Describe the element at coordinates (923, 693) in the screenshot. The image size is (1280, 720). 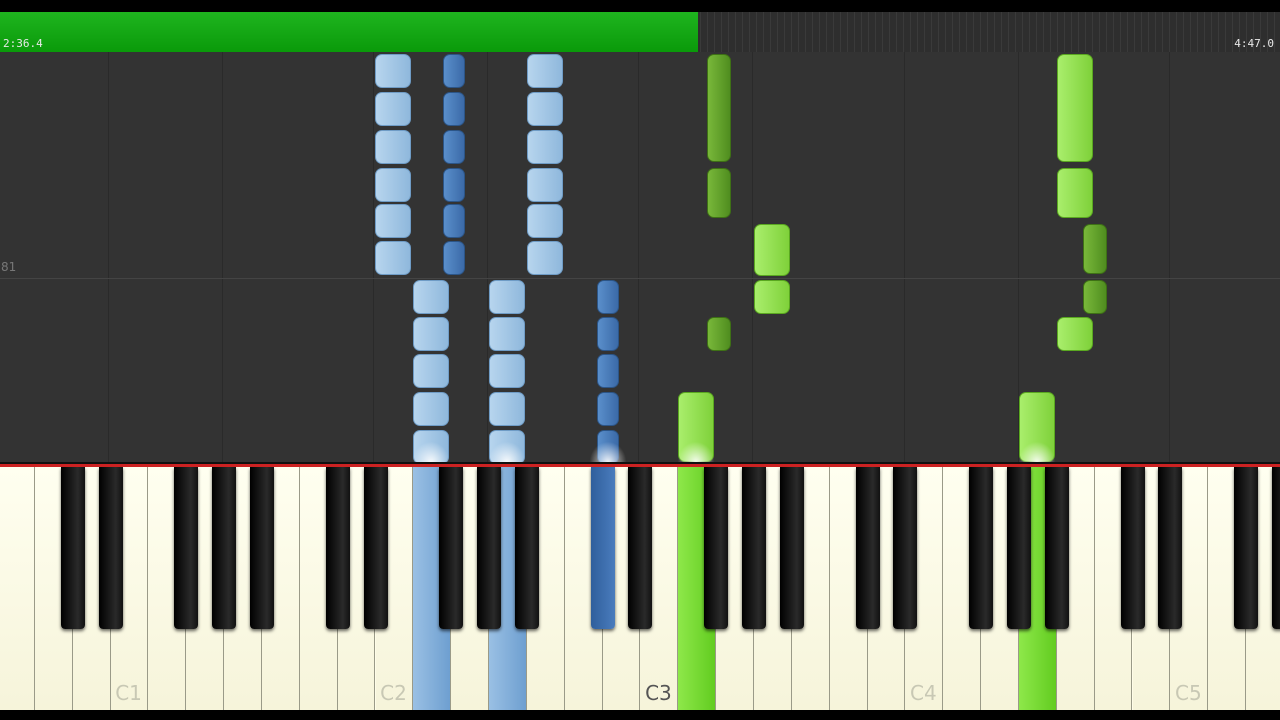
I see `octave-label: C4` at that location.